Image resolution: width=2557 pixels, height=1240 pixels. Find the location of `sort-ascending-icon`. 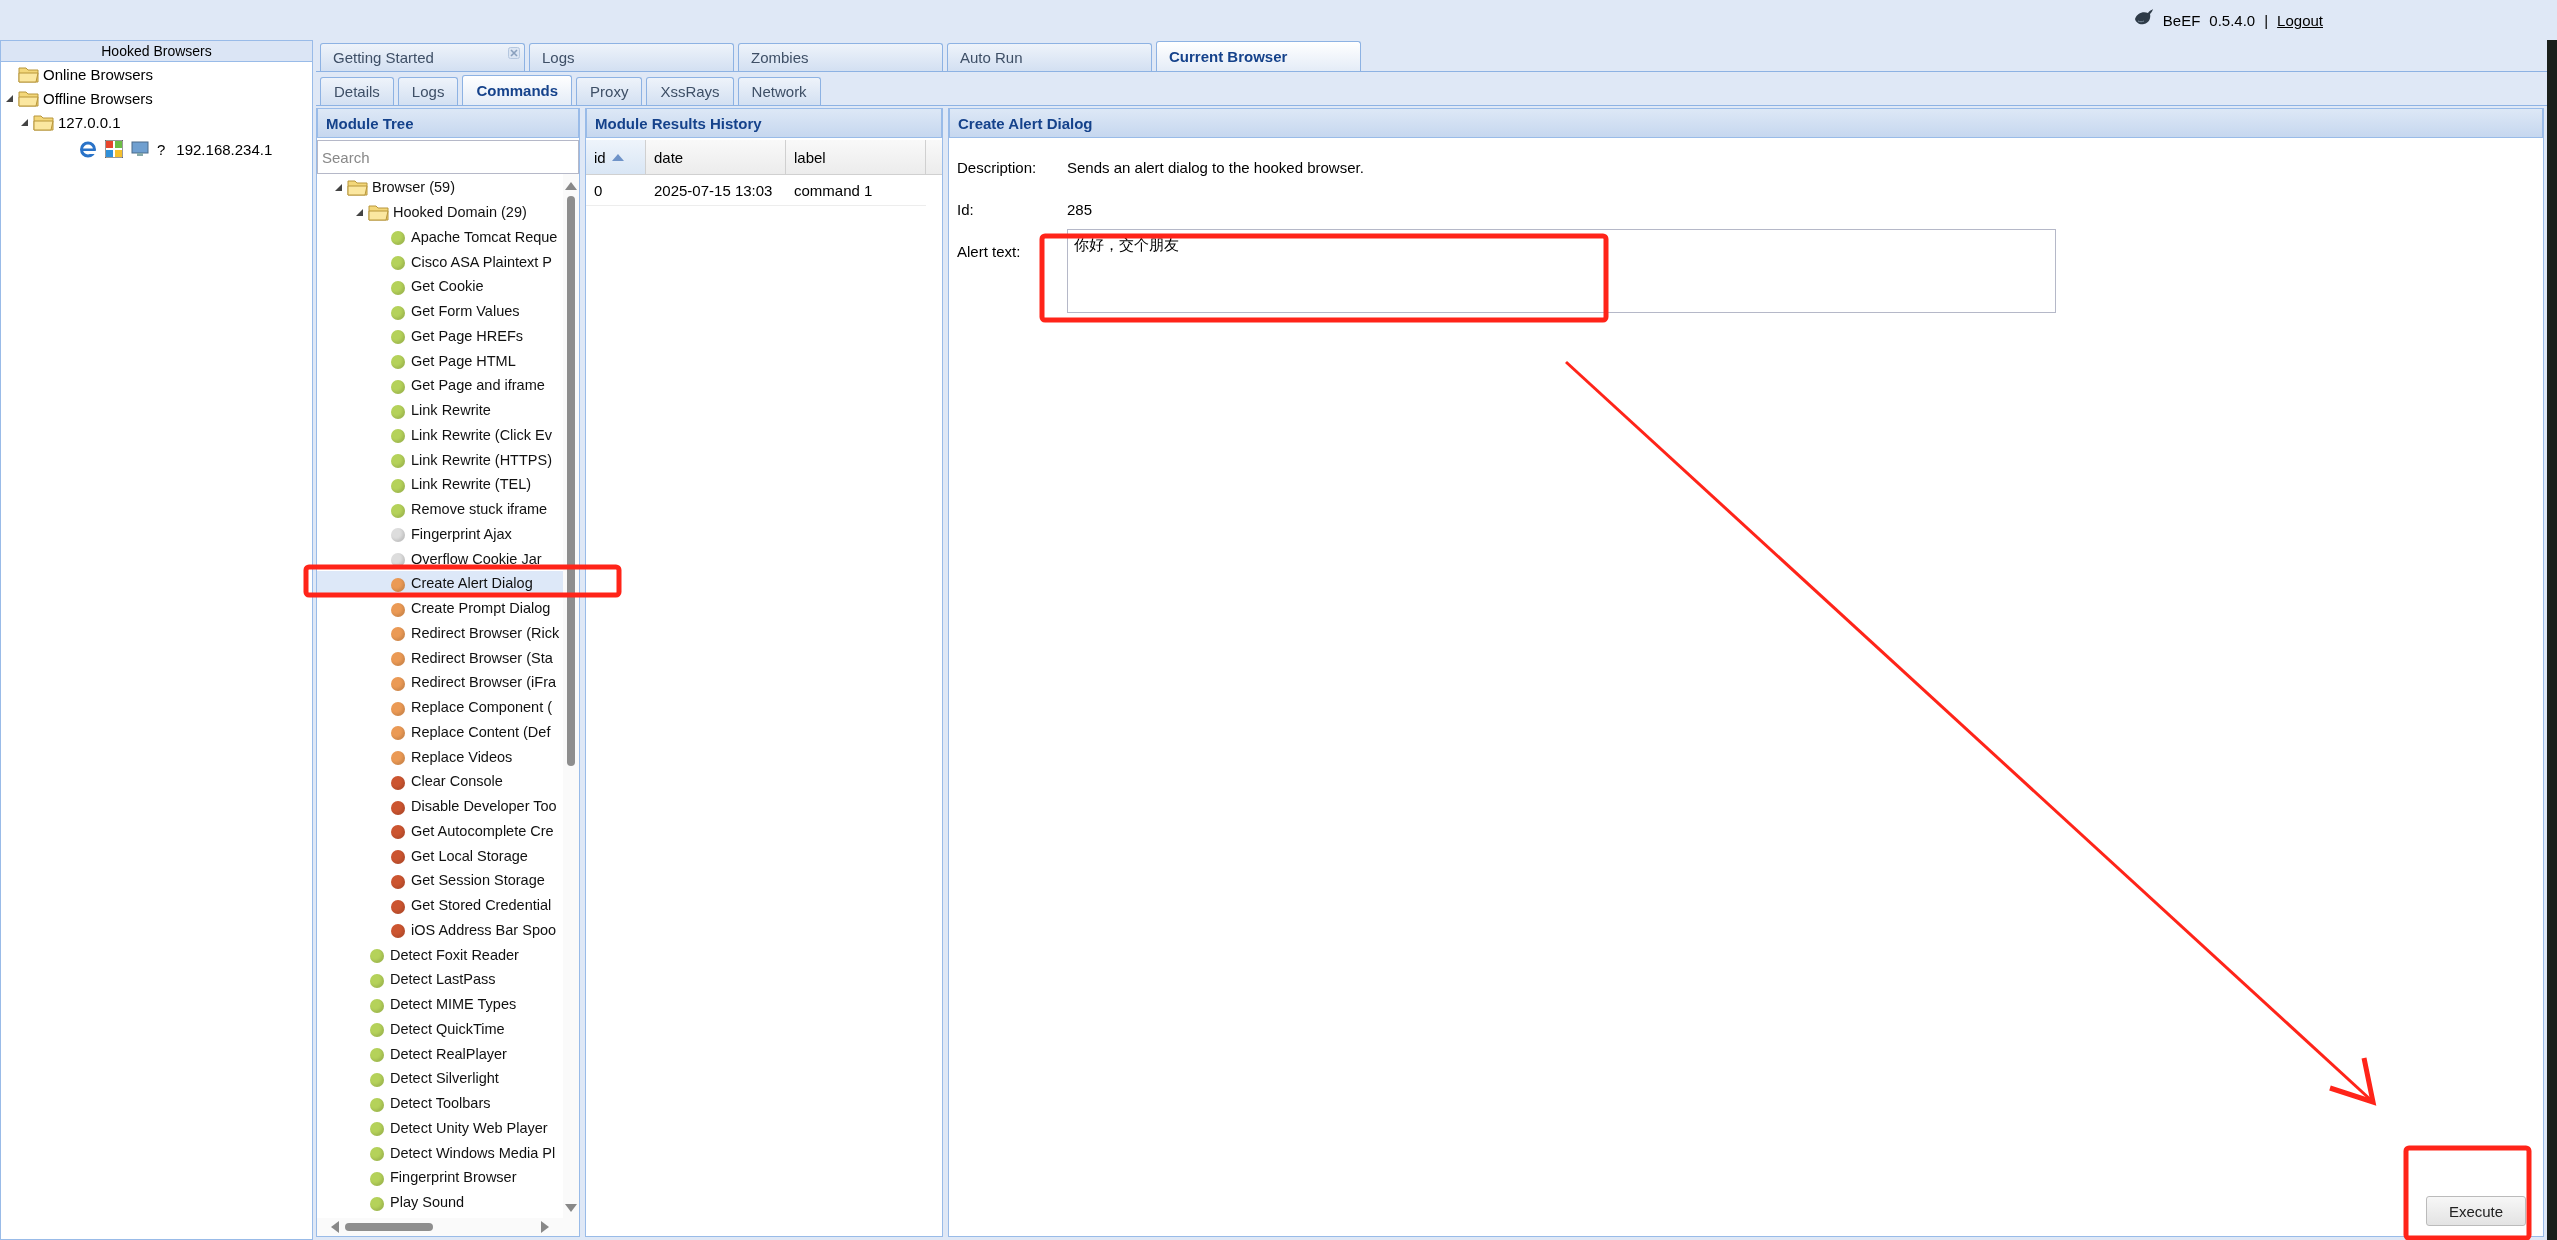

sort-ascending-icon is located at coordinates (617, 157).